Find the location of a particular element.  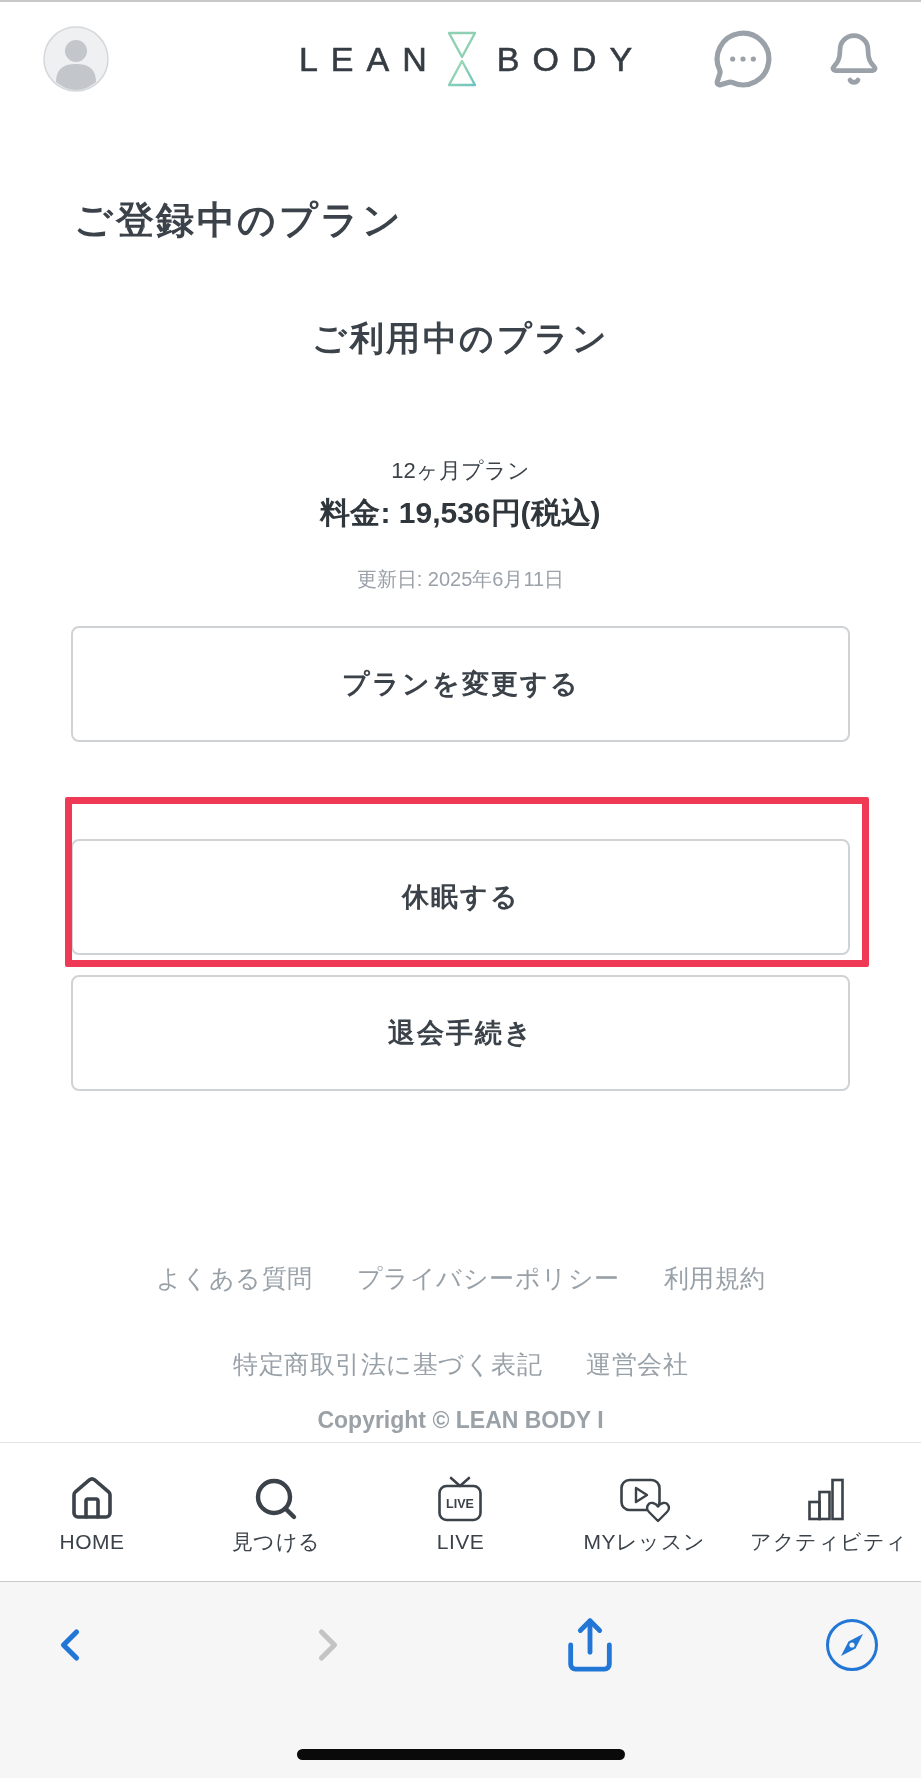

compass-button is located at coordinates (852, 1645).